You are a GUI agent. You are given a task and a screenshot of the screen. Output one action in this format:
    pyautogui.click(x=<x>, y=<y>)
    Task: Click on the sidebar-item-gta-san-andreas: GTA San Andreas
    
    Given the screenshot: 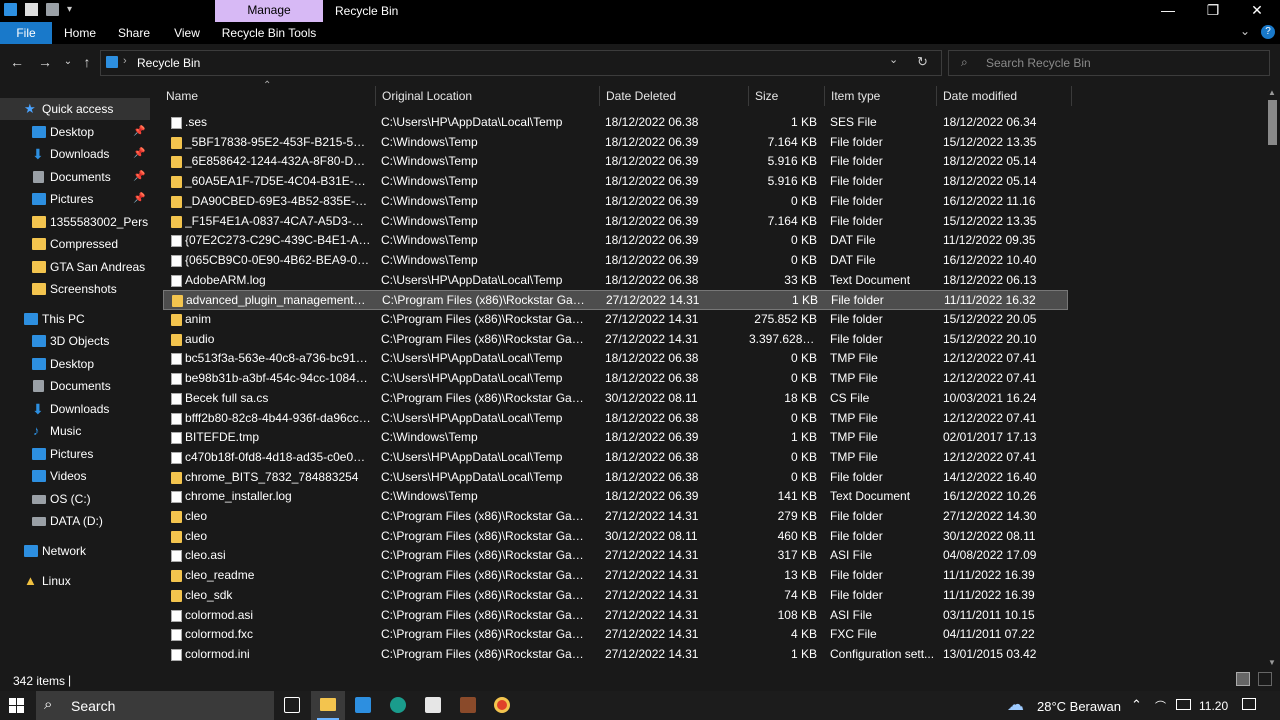 What is the action you would take?
    pyautogui.click(x=75, y=267)
    